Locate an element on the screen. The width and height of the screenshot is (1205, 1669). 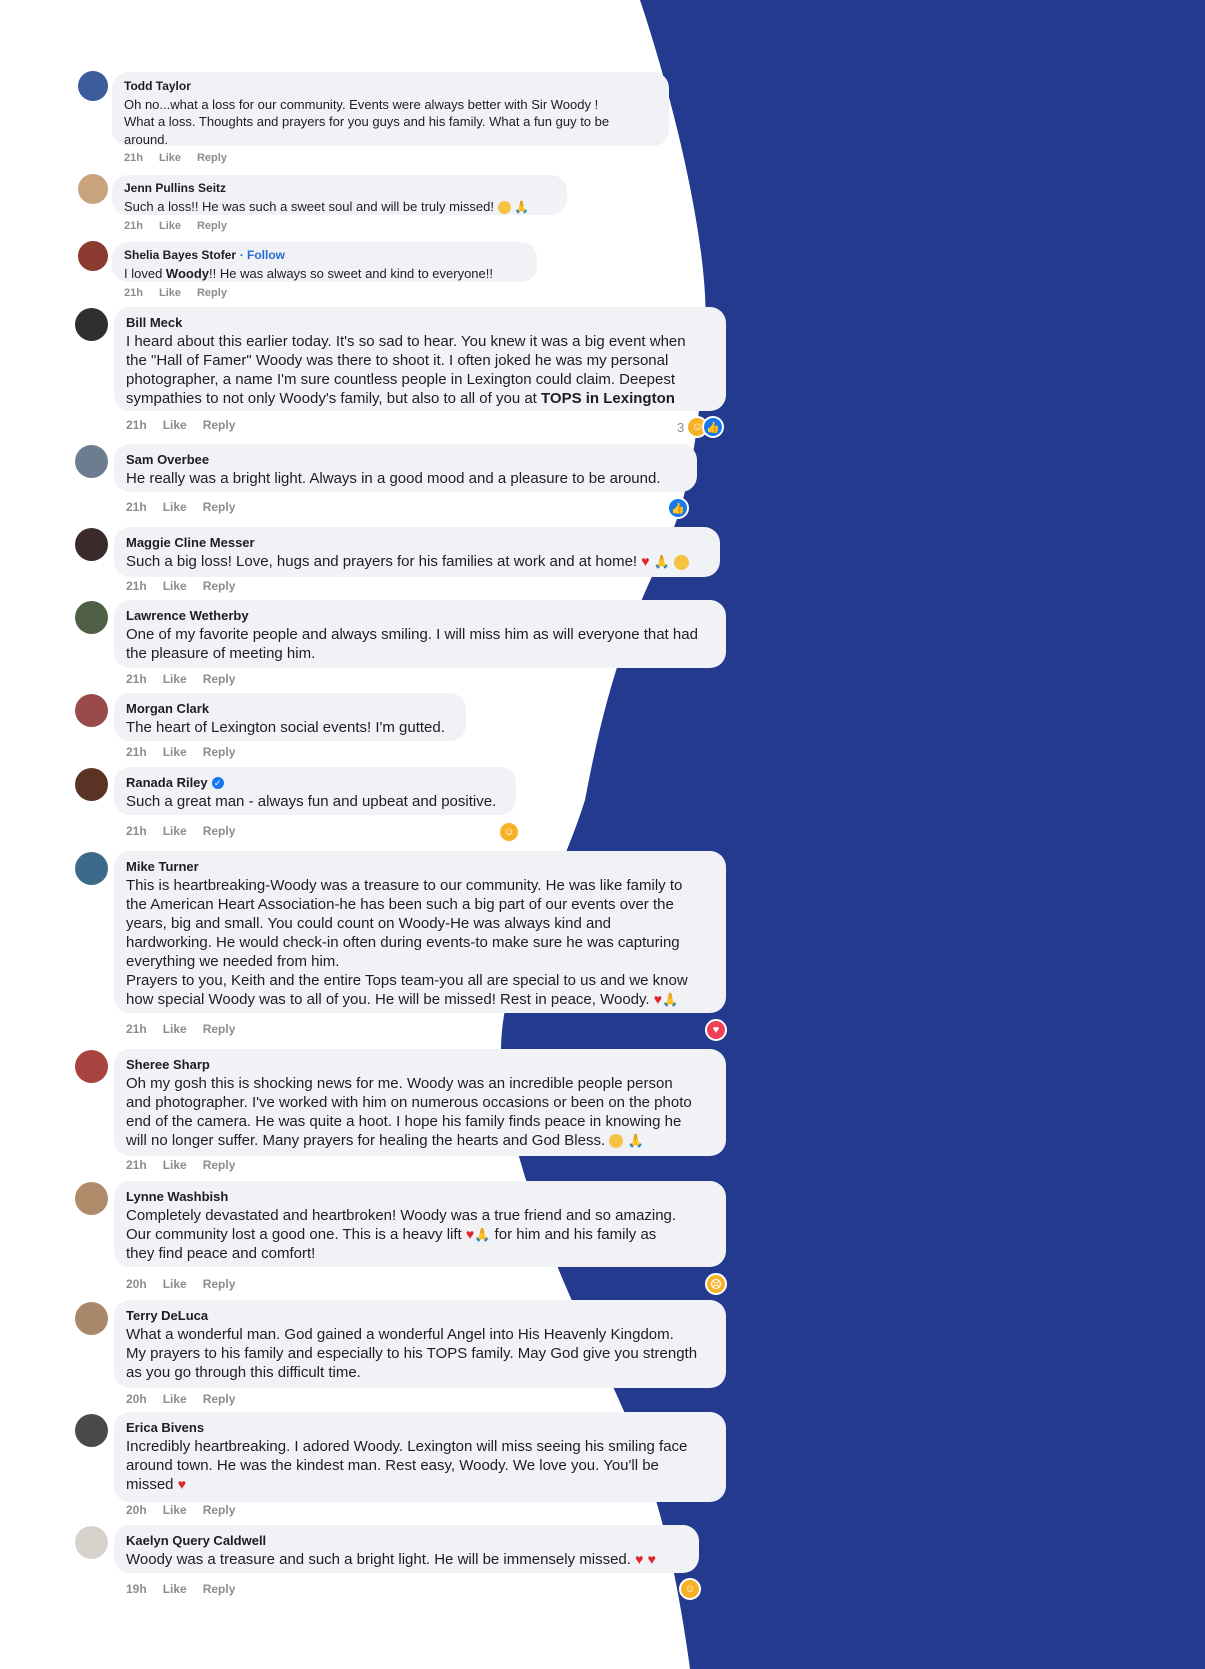
tagged-name: Woody is located at coordinates (187, 273).